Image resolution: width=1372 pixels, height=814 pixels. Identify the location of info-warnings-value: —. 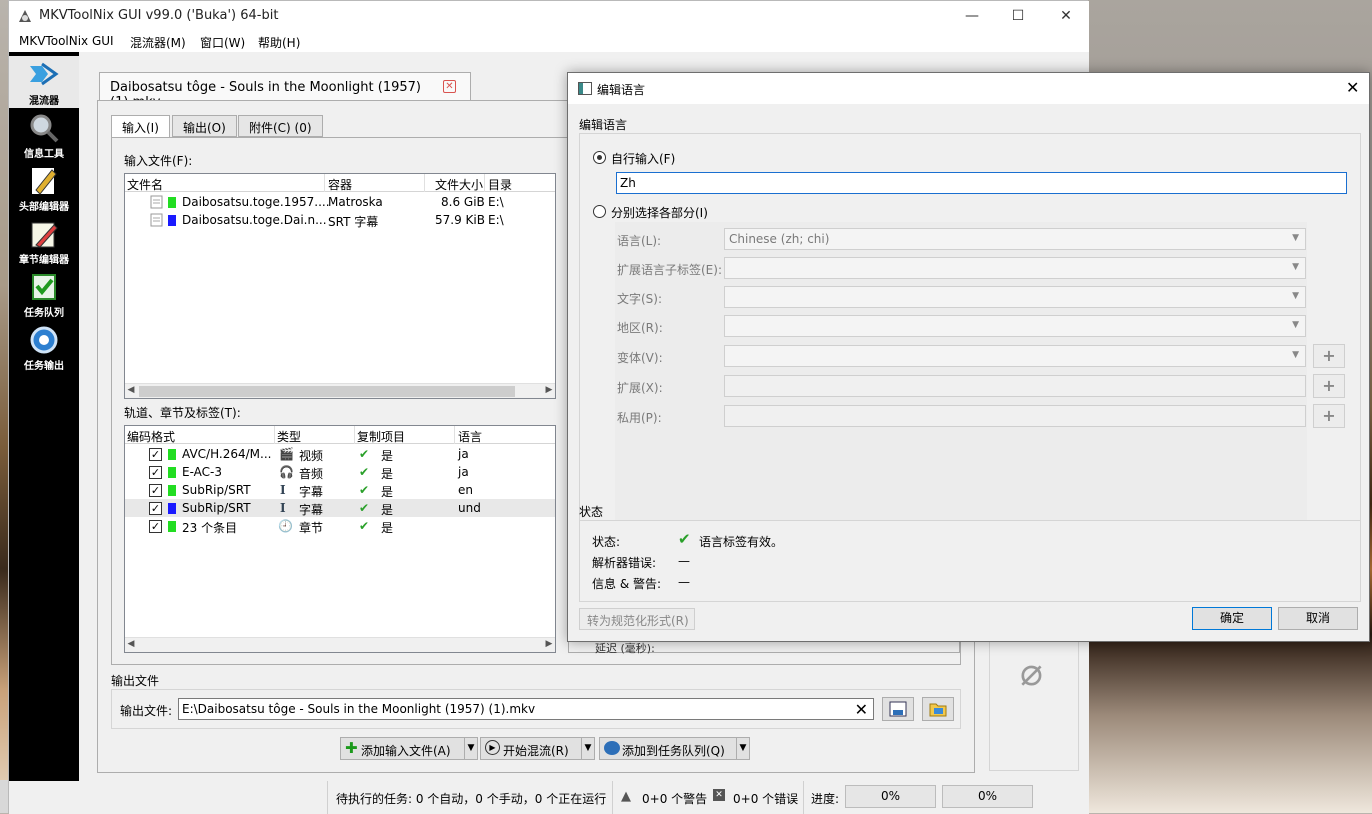
(684, 582).